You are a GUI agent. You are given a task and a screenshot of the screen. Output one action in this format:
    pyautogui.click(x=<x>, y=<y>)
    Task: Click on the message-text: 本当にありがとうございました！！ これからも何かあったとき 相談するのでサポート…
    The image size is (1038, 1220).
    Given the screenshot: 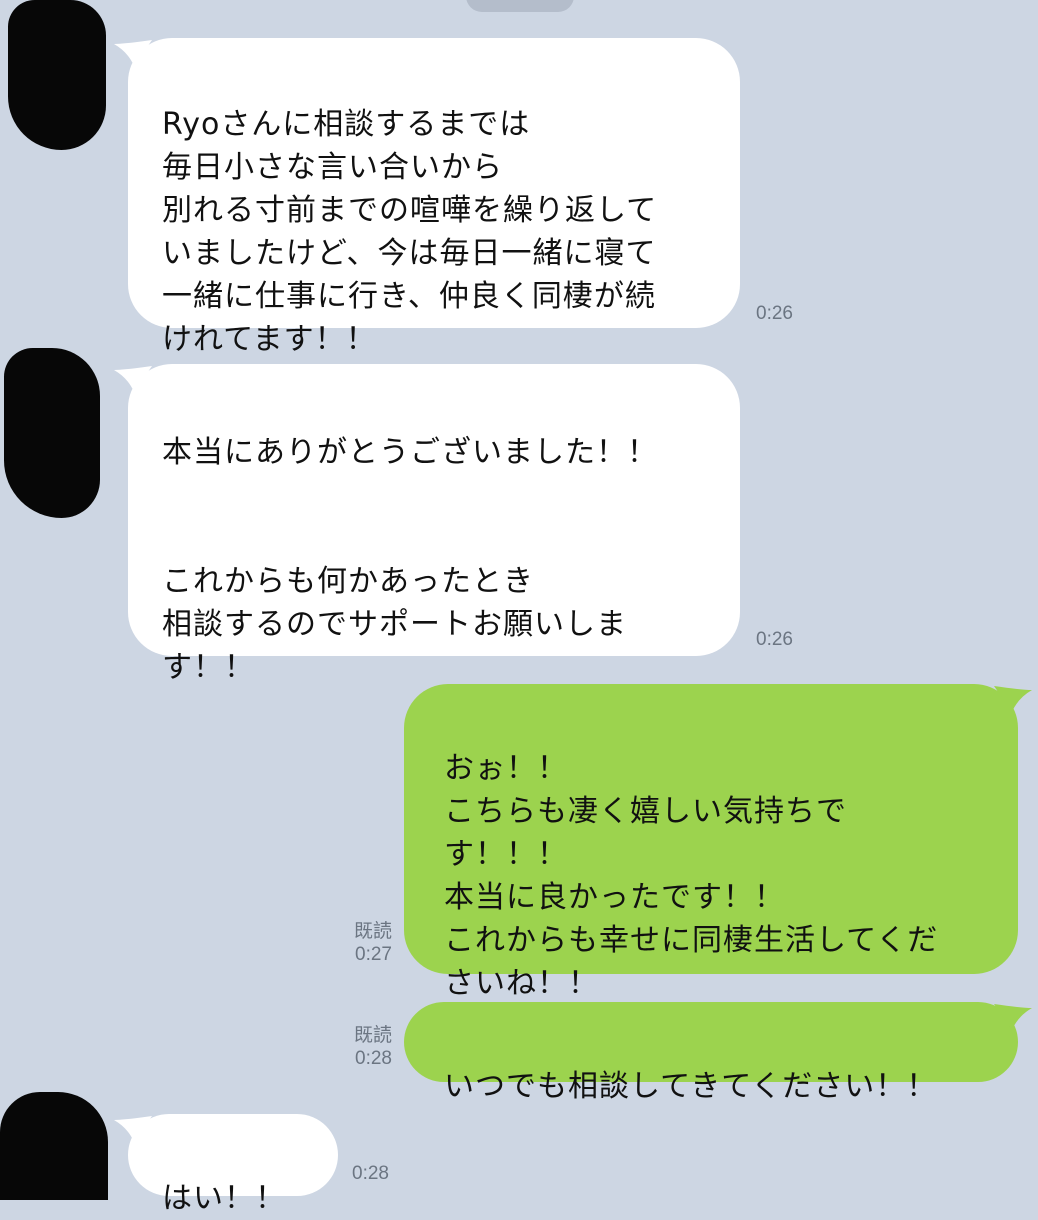 What is the action you would take?
    pyautogui.click(x=410, y=560)
    